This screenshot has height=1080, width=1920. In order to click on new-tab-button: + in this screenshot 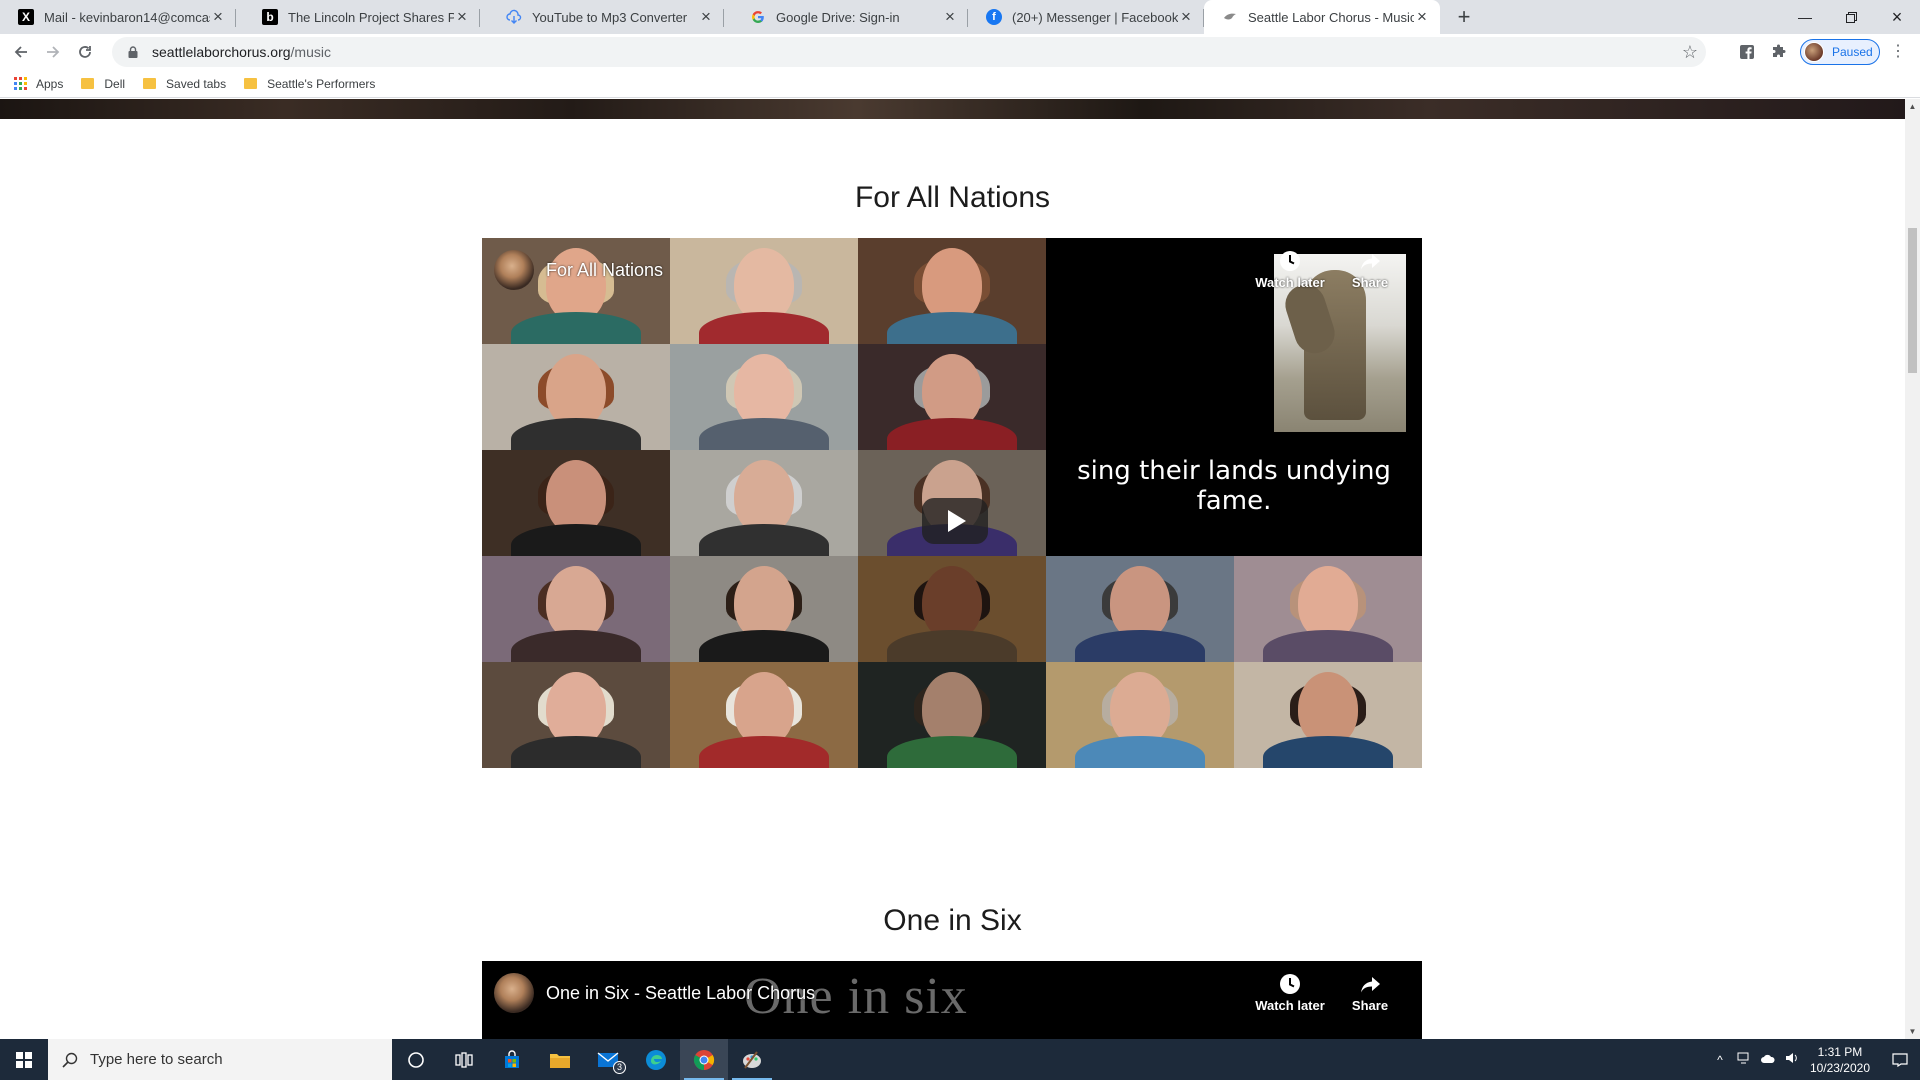, I will do `click(1464, 18)`.